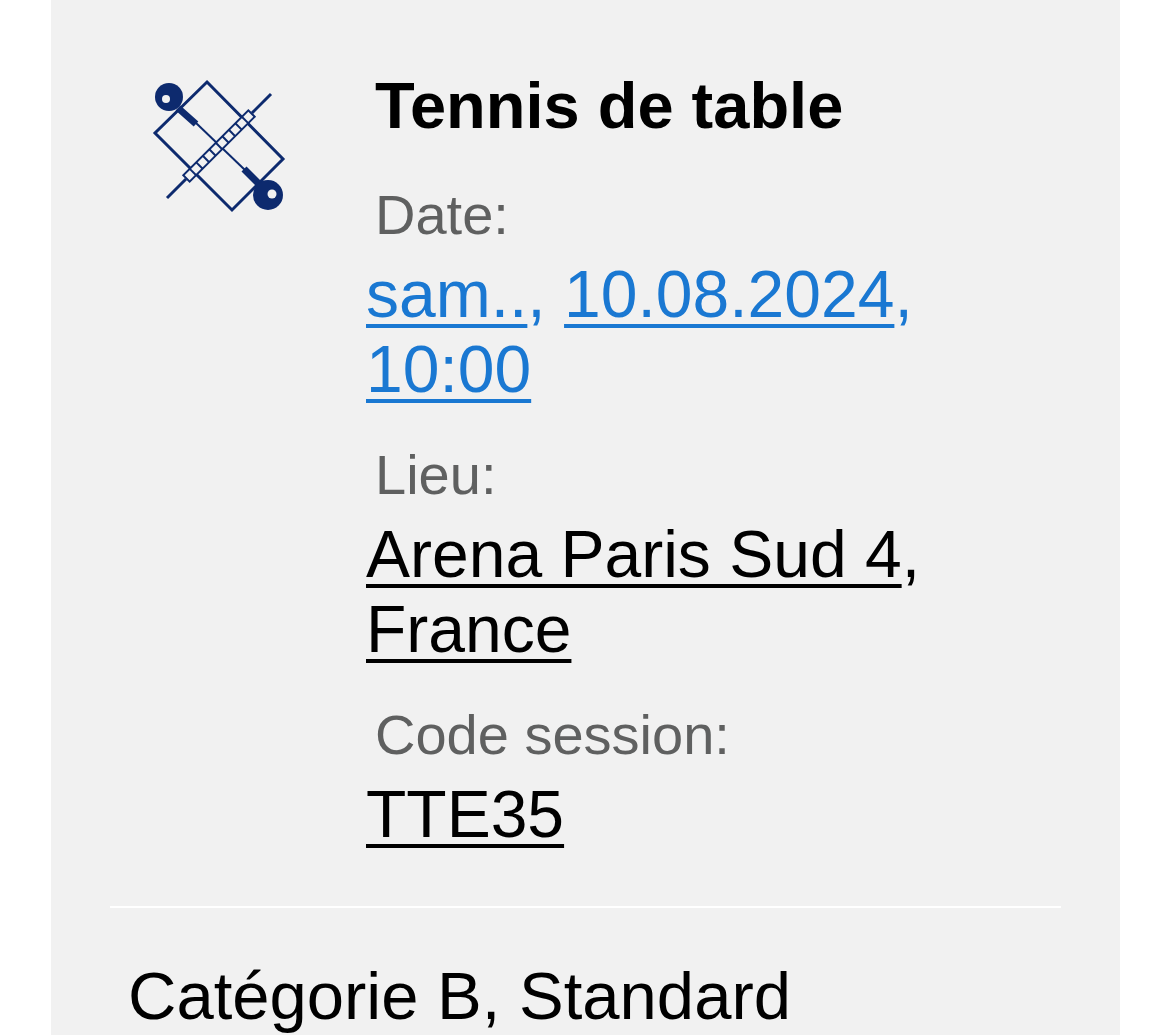 Image resolution: width=1170 pixels, height=1035 pixels. Describe the element at coordinates (729, 294) in the screenshot. I see `value-link: 10.08.2024` at that location.